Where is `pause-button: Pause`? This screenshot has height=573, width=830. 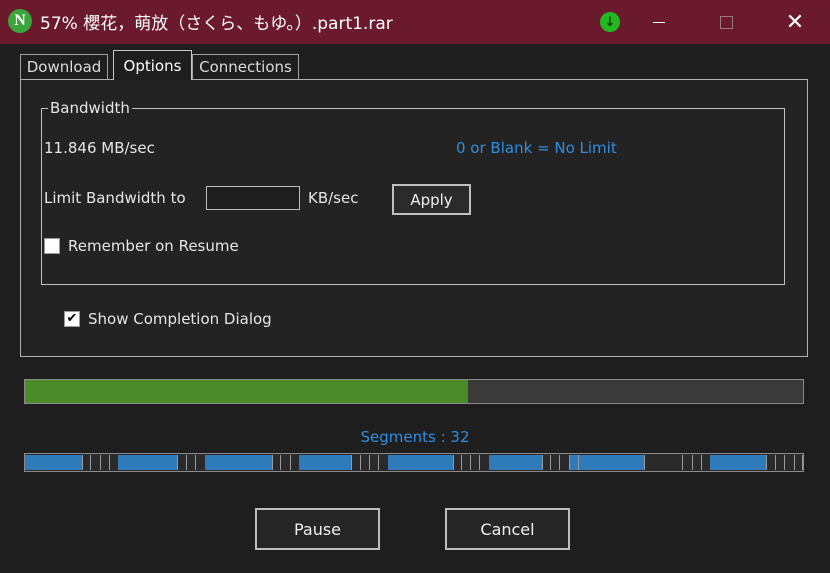
pause-button: Pause is located at coordinates (317, 529).